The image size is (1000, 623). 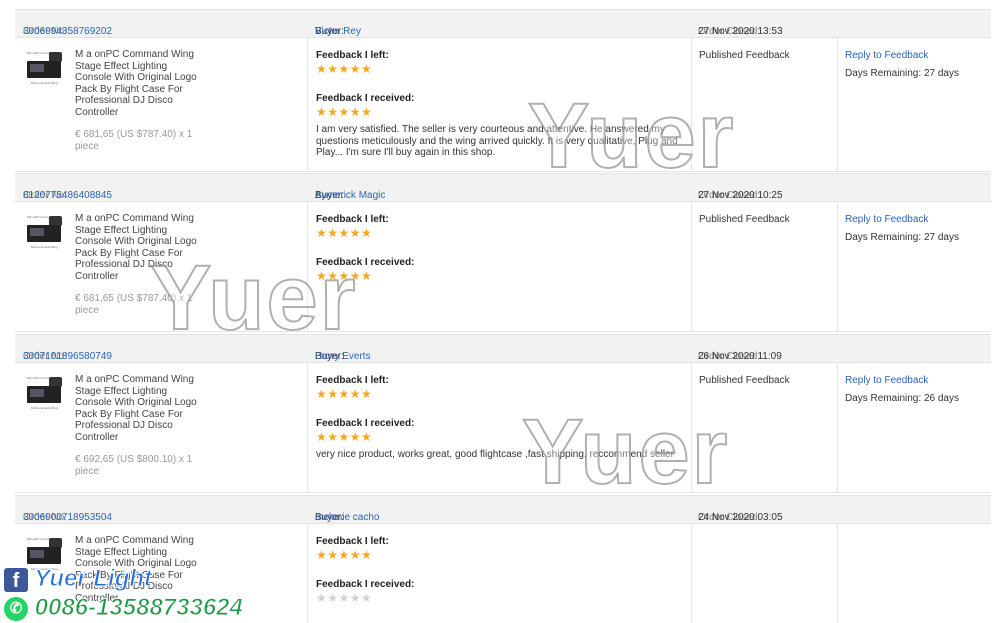 I want to click on days-remaining: 26 days, so click(x=941, y=398).